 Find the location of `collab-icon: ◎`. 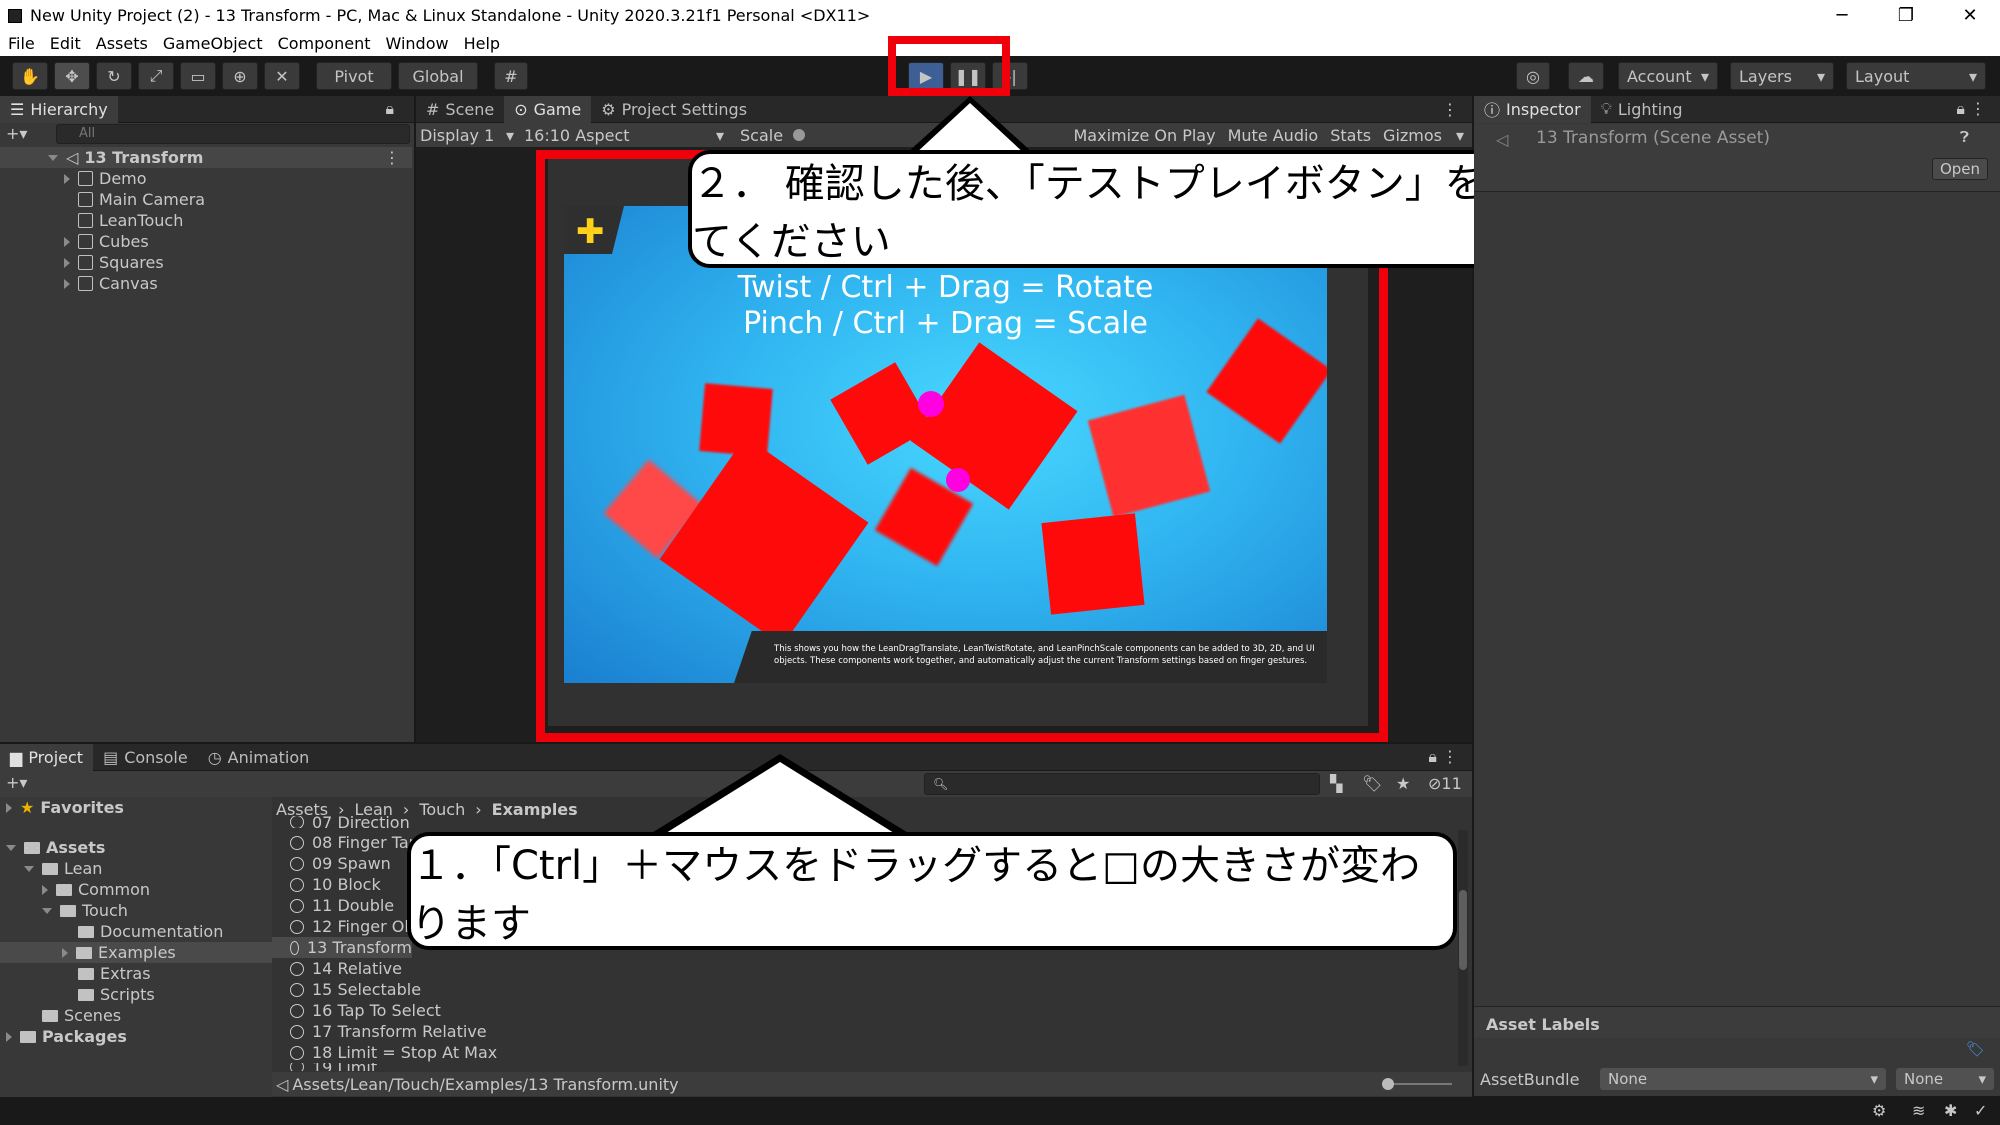

collab-icon: ◎ is located at coordinates (1533, 76).